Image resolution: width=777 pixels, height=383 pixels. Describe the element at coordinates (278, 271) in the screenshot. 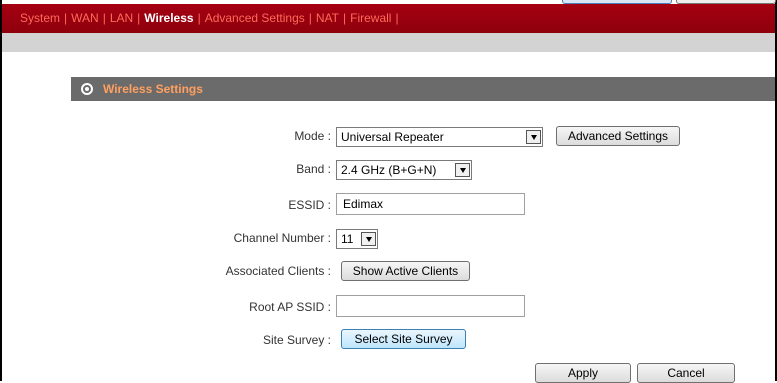

I see `associated-clients-label: Associated Clients :` at that location.